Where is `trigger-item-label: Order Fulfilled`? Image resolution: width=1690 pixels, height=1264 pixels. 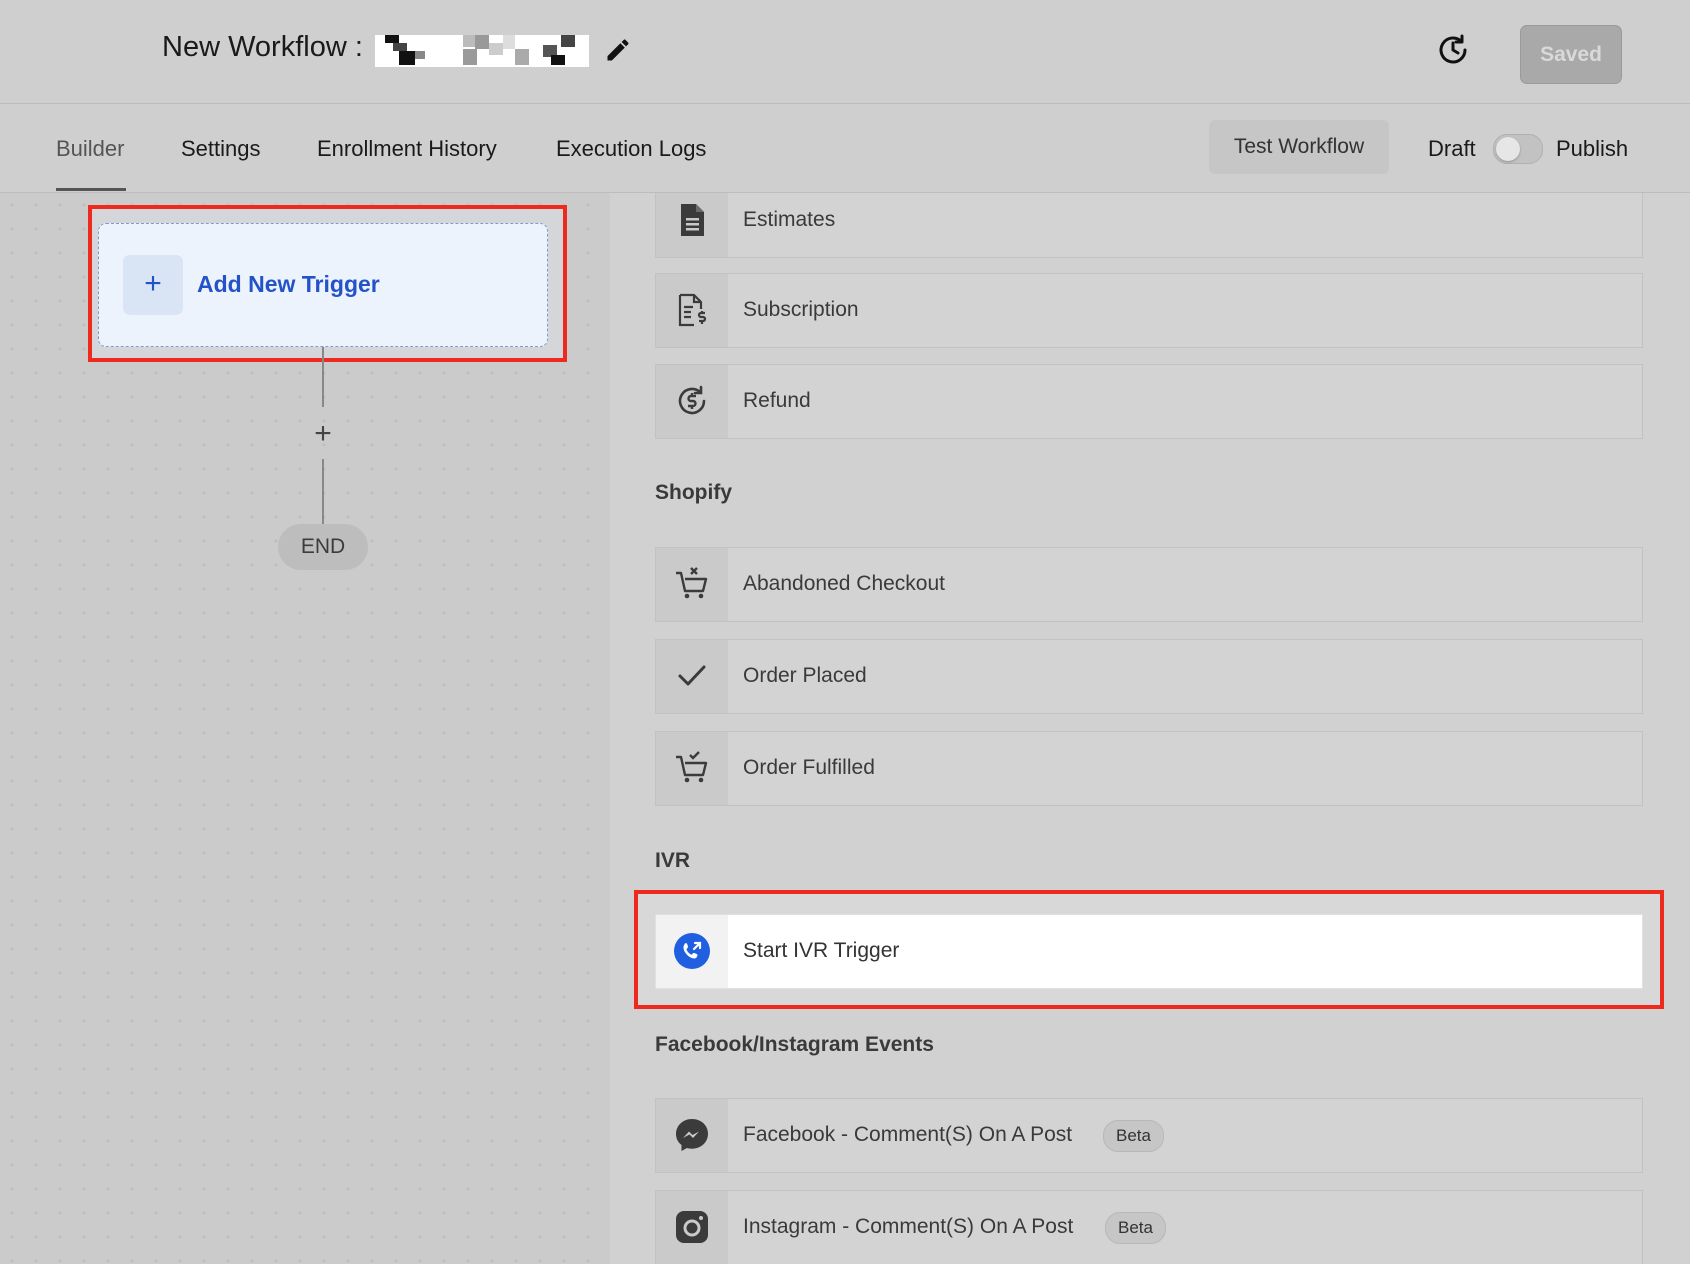
trigger-item-label: Order Fulfilled is located at coordinates (809, 767).